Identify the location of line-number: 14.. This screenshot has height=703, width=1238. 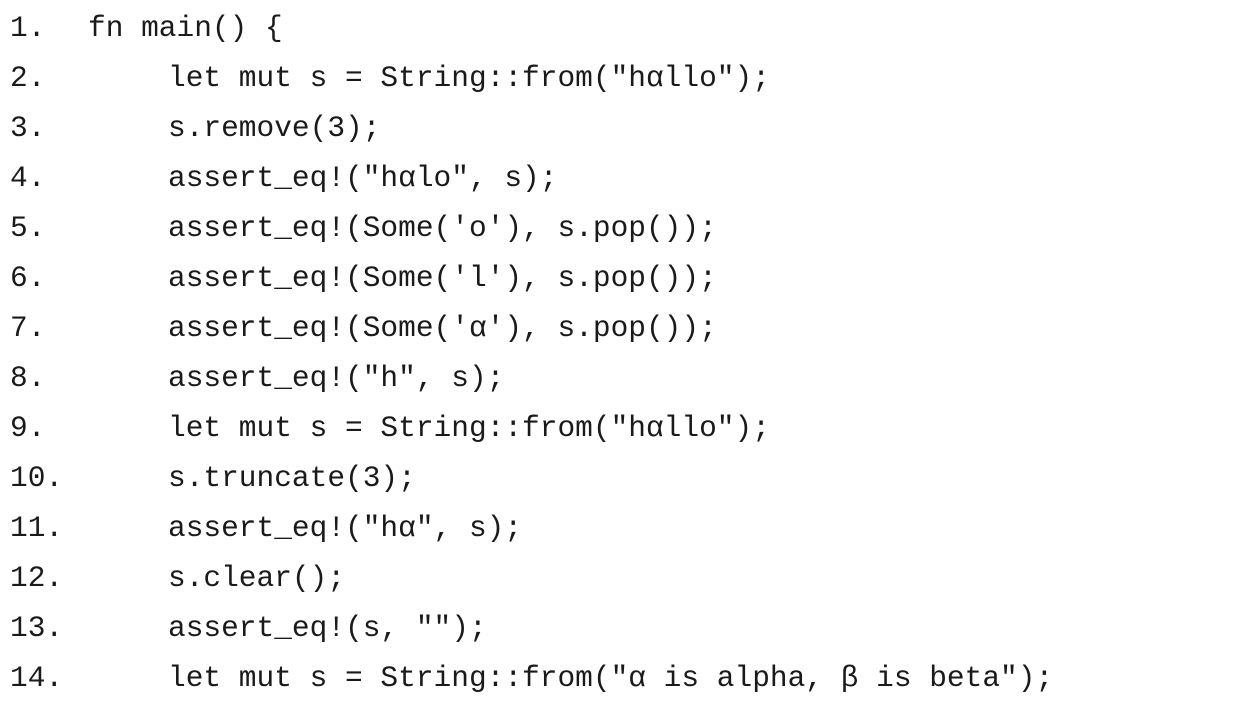
(37, 678).